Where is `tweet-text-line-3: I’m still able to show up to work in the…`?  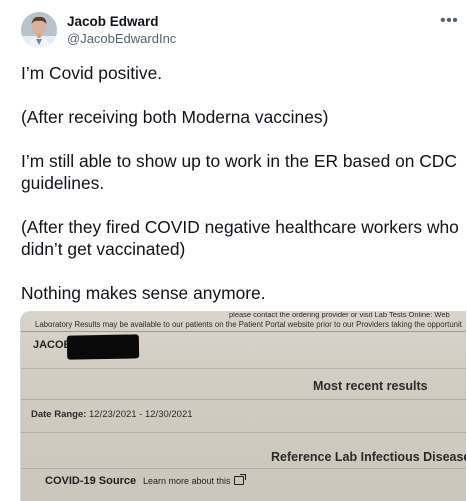 tweet-text-line-3: I’m still able to show up to work in the… is located at coordinates (239, 172).